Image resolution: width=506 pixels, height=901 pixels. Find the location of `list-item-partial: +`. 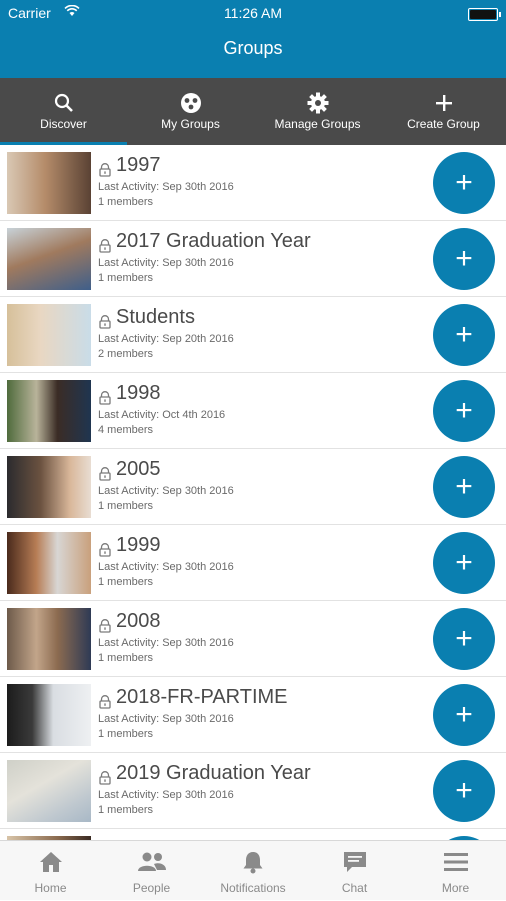

list-item-partial: + is located at coordinates (253, 834).